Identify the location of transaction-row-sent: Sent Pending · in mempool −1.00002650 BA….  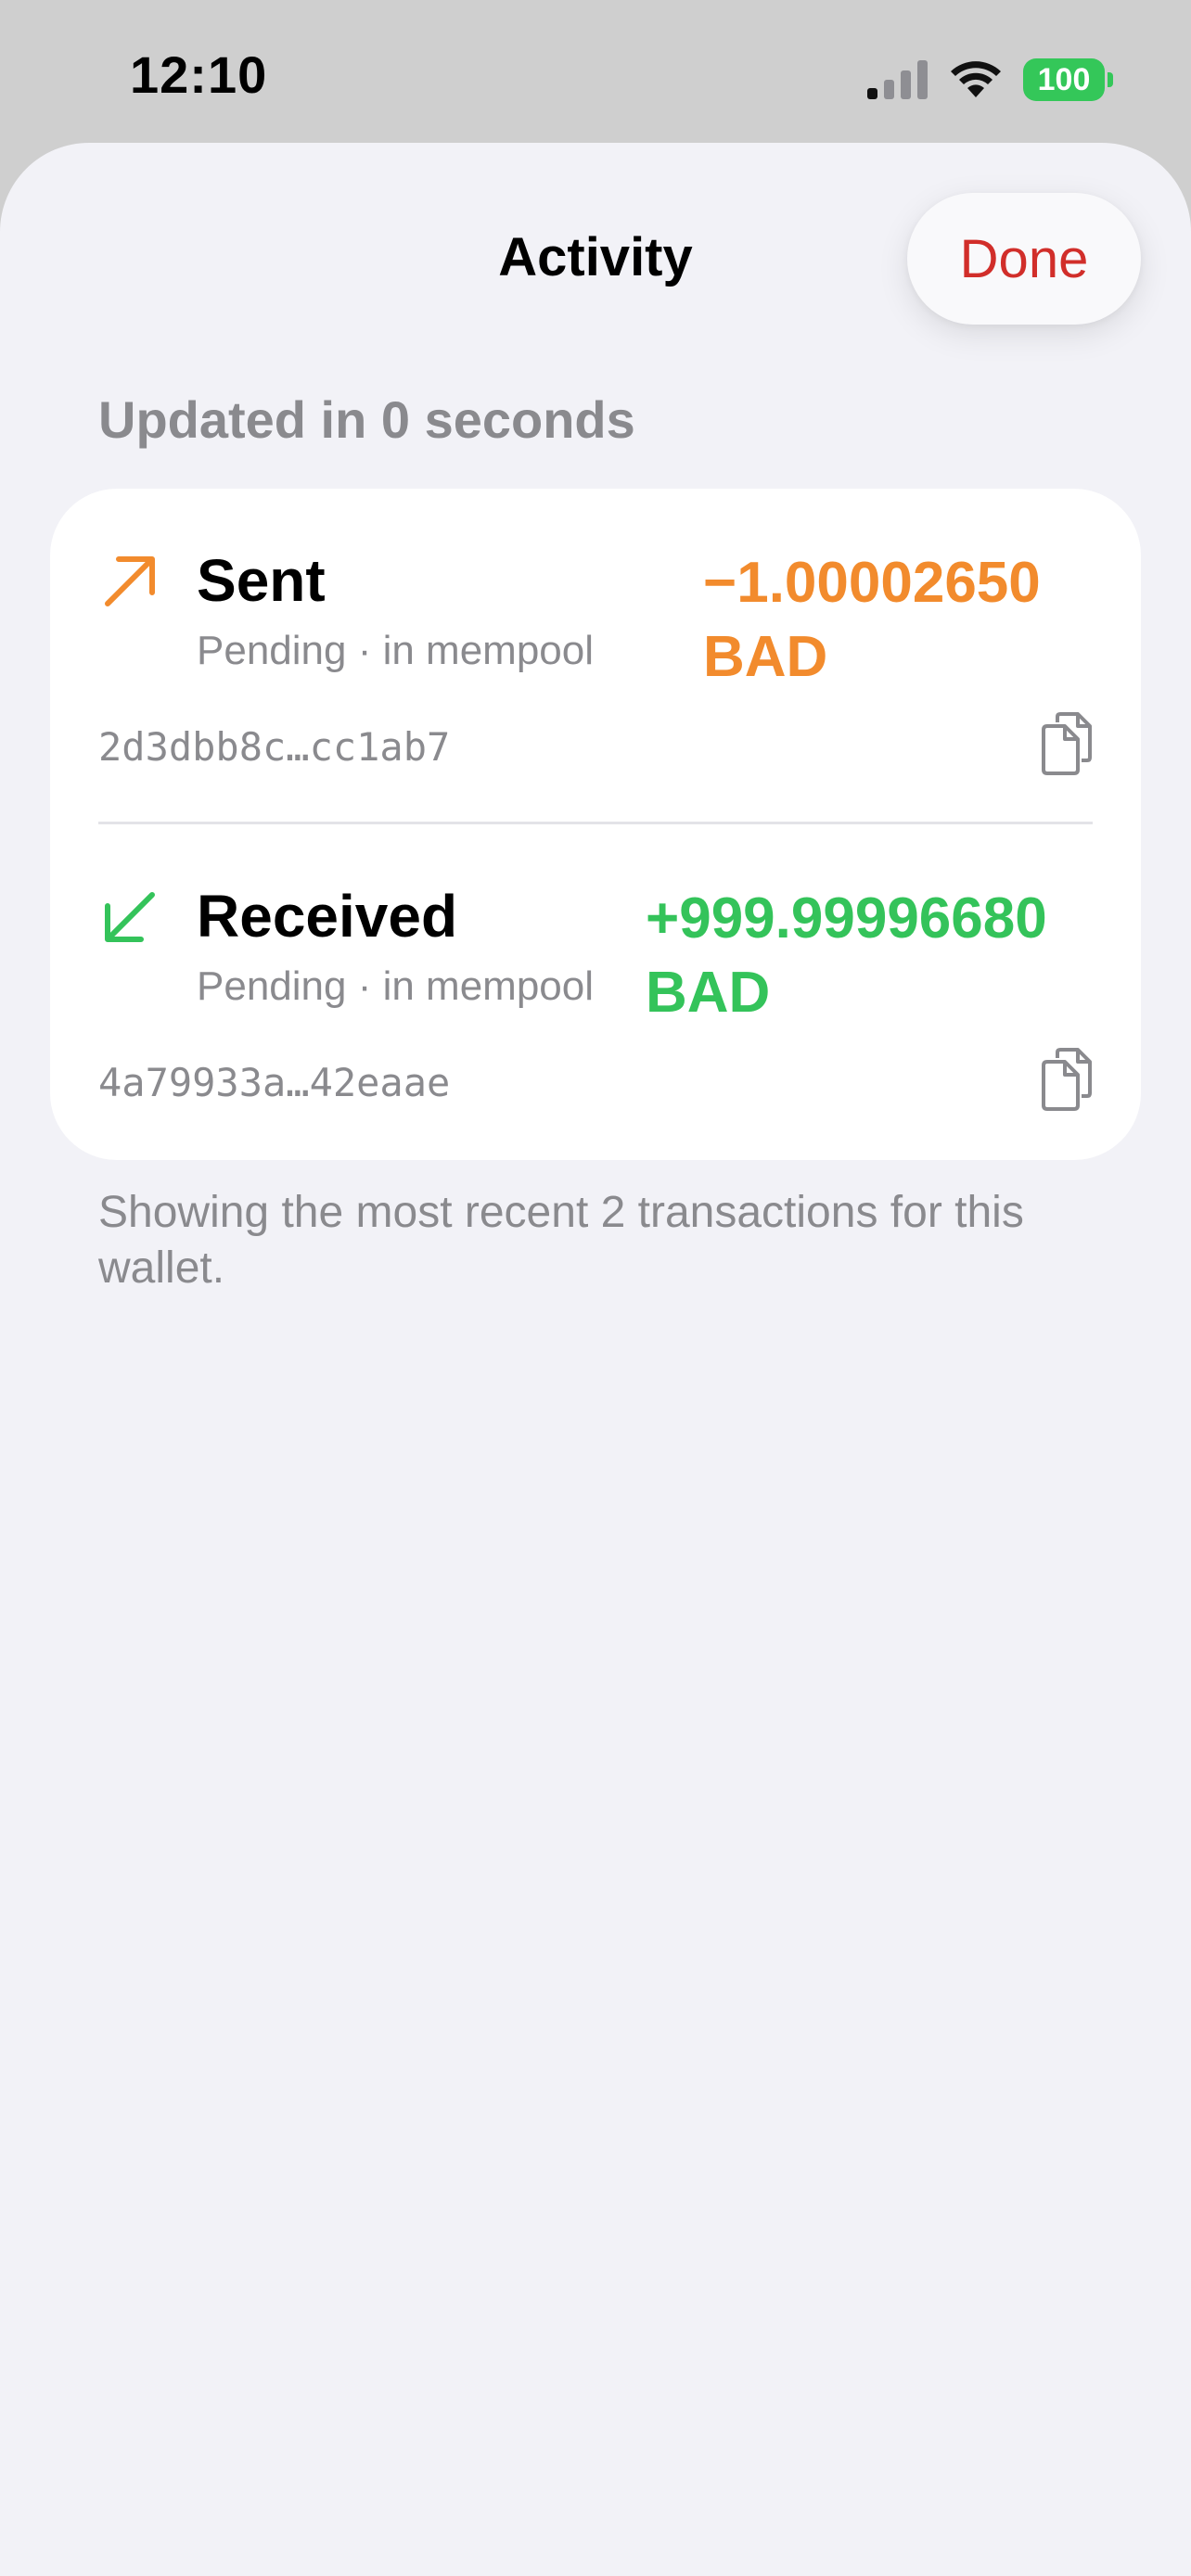
(595, 656).